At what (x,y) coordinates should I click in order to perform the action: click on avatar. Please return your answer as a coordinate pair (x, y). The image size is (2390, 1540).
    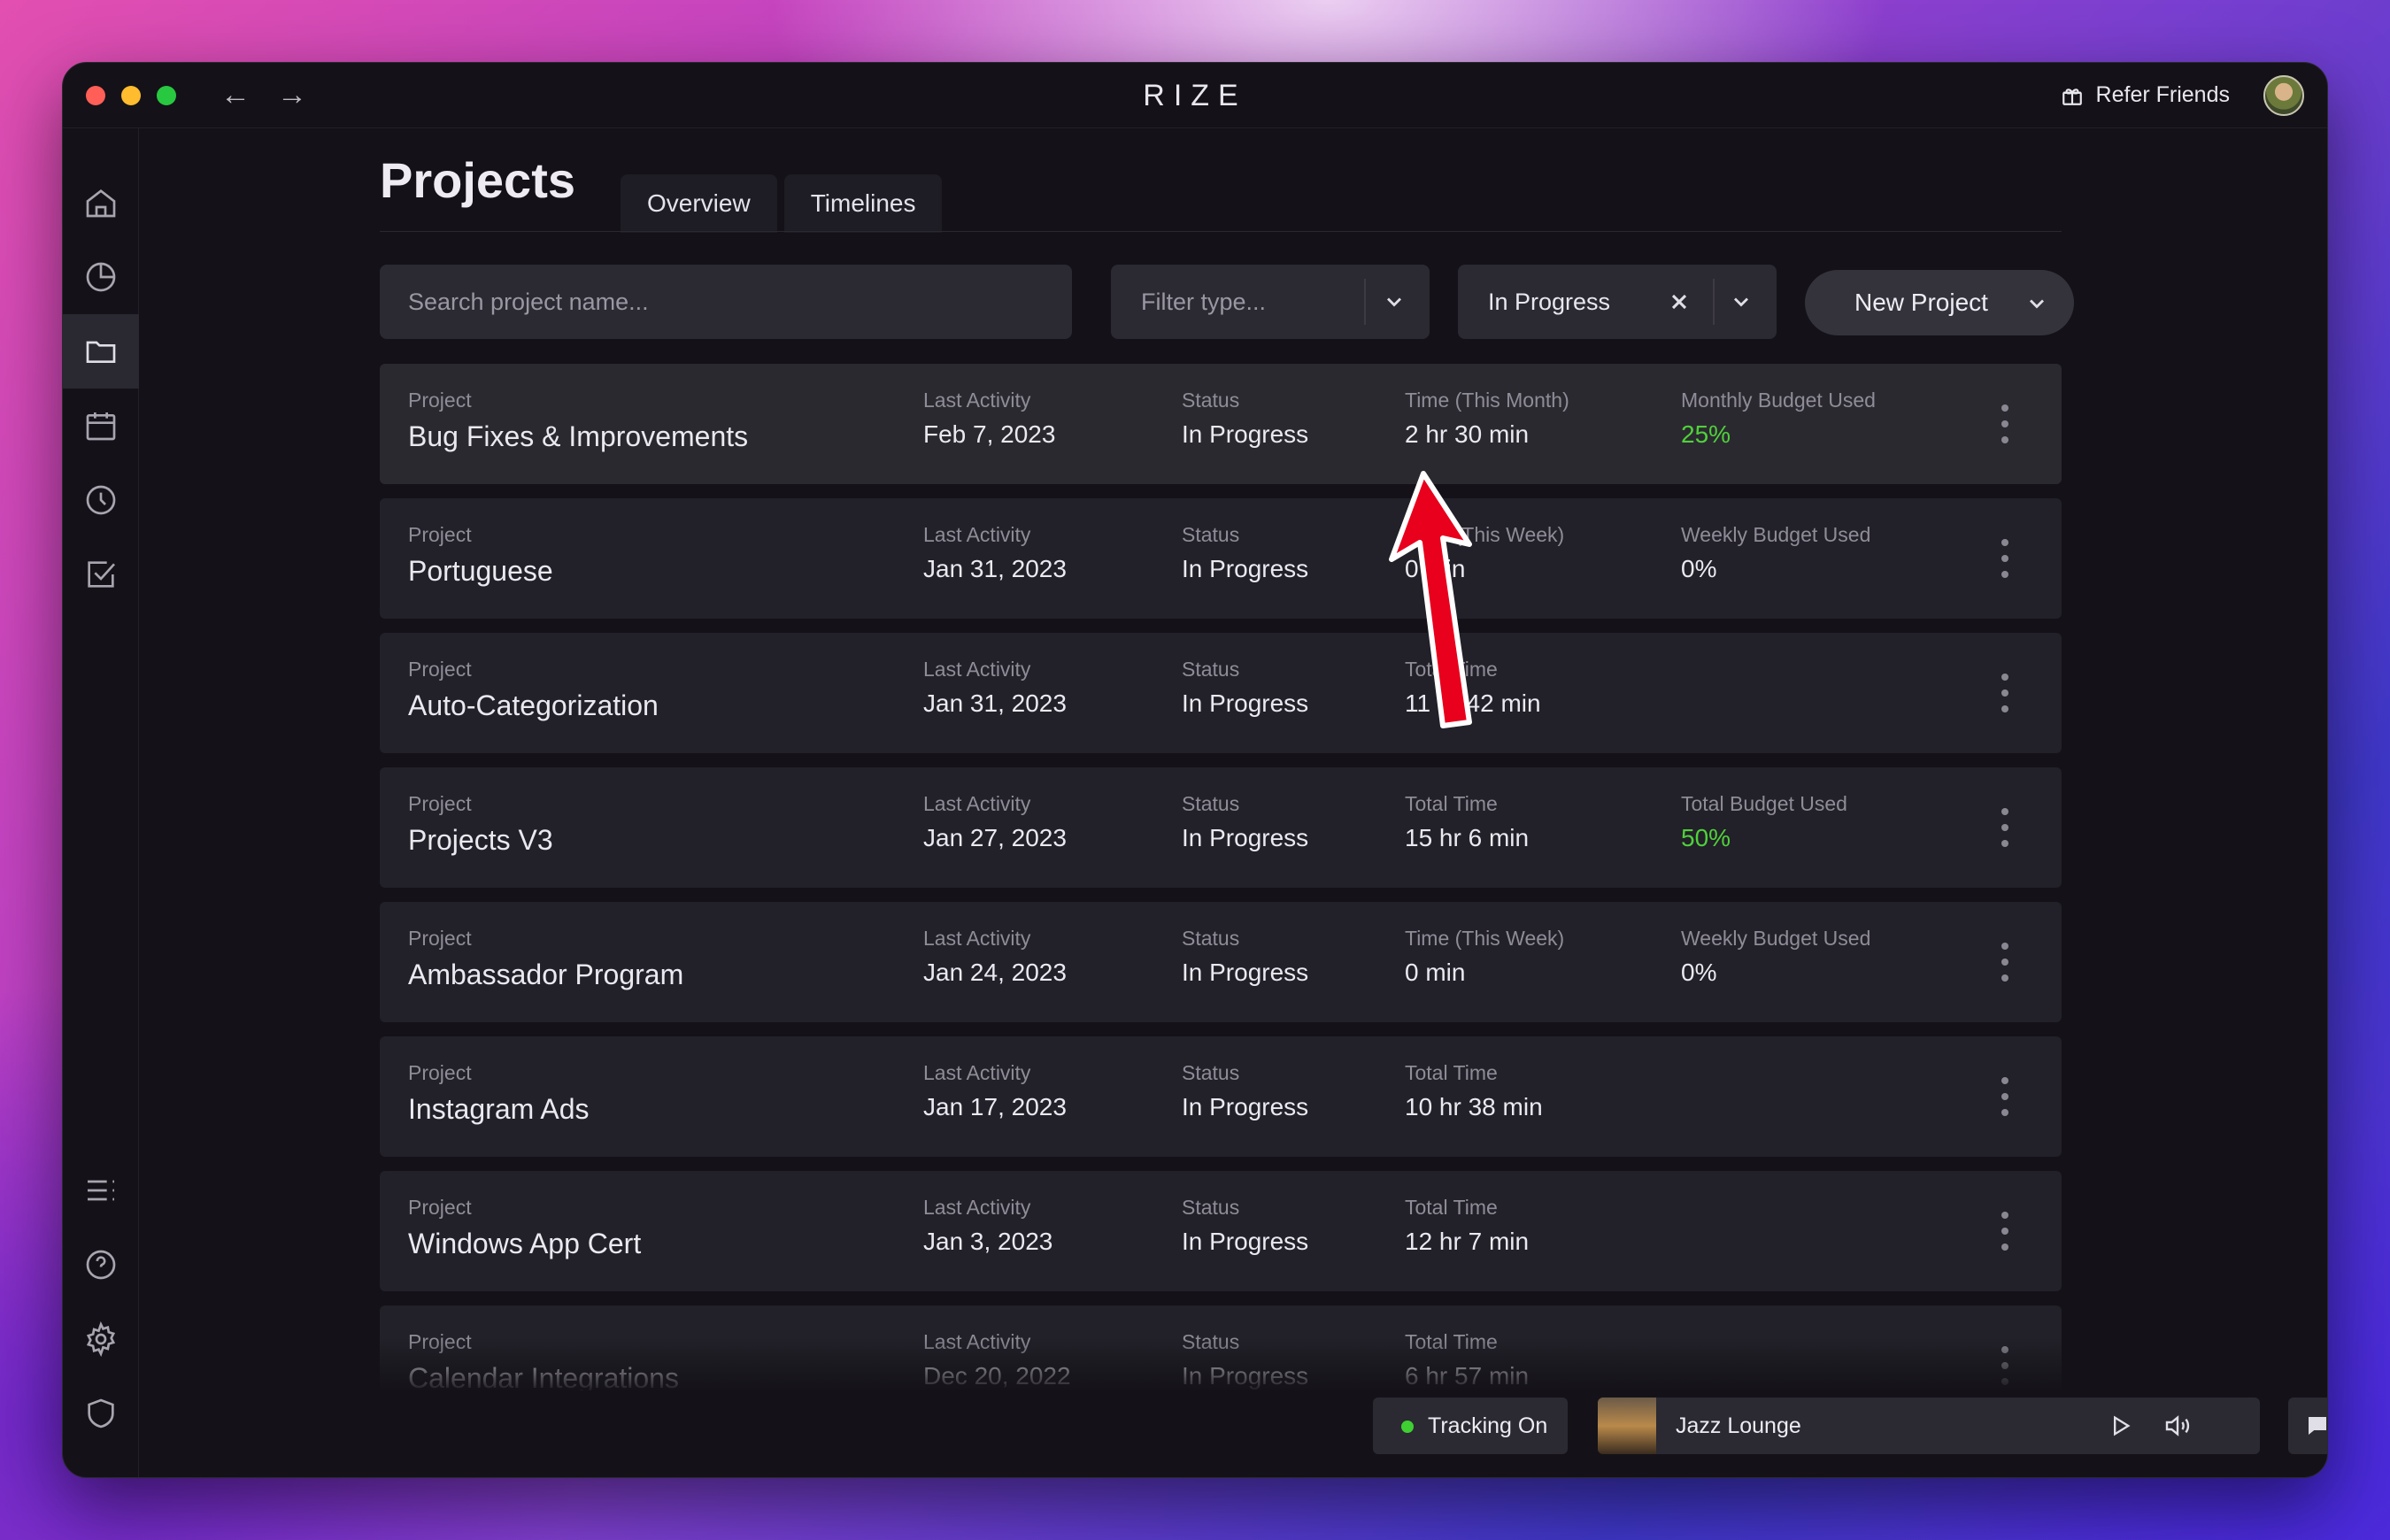
    Looking at the image, I should click on (2283, 96).